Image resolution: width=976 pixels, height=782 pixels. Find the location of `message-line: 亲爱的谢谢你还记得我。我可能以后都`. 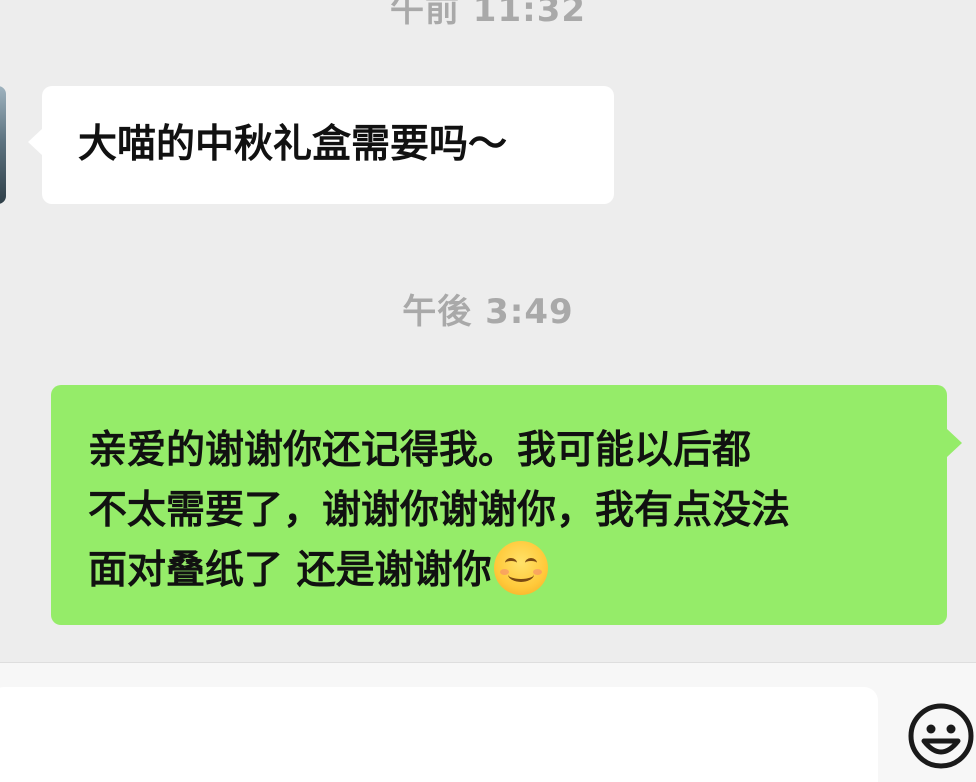

message-line: 亲爱的谢谢你还记得我。我可能以后都 is located at coordinates (420, 450).